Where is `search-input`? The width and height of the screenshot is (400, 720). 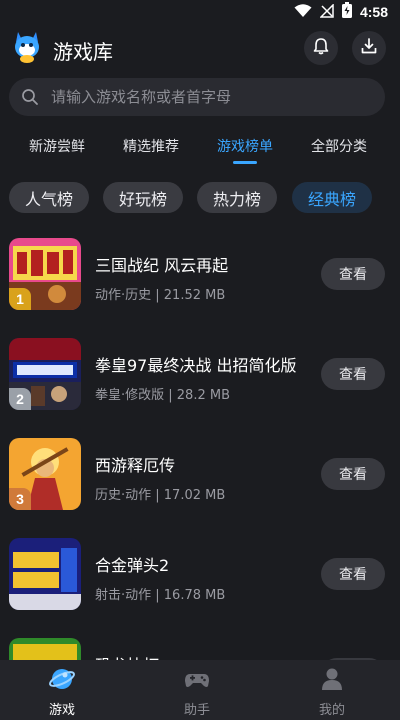 search-input is located at coordinates (211, 97).